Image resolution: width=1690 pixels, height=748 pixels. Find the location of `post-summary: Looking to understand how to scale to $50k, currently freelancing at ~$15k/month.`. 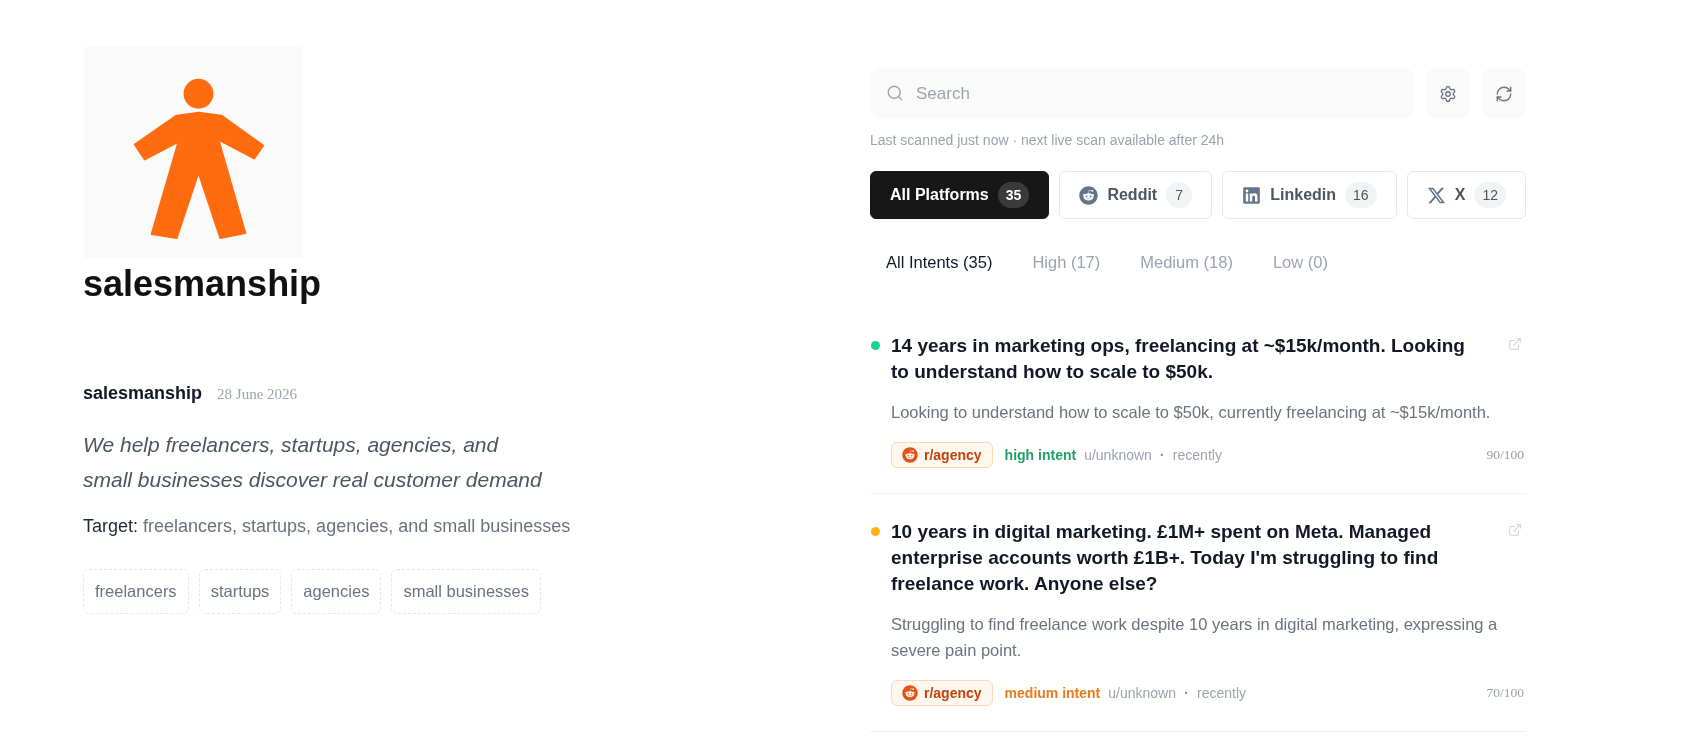

post-summary: Looking to understand how to scale to $50k, currently freelancing at ~$15k/month. is located at coordinates (1191, 412).